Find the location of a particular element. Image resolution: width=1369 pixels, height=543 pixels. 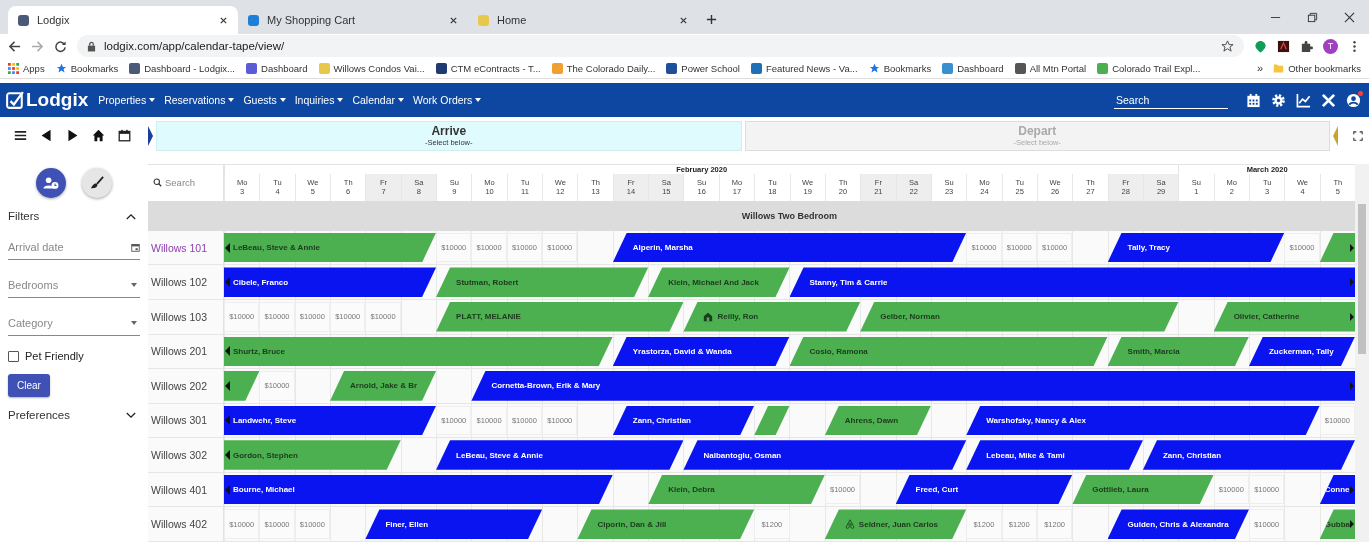

reservation-bar: Landwehr, Steve is located at coordinates (330, 420).